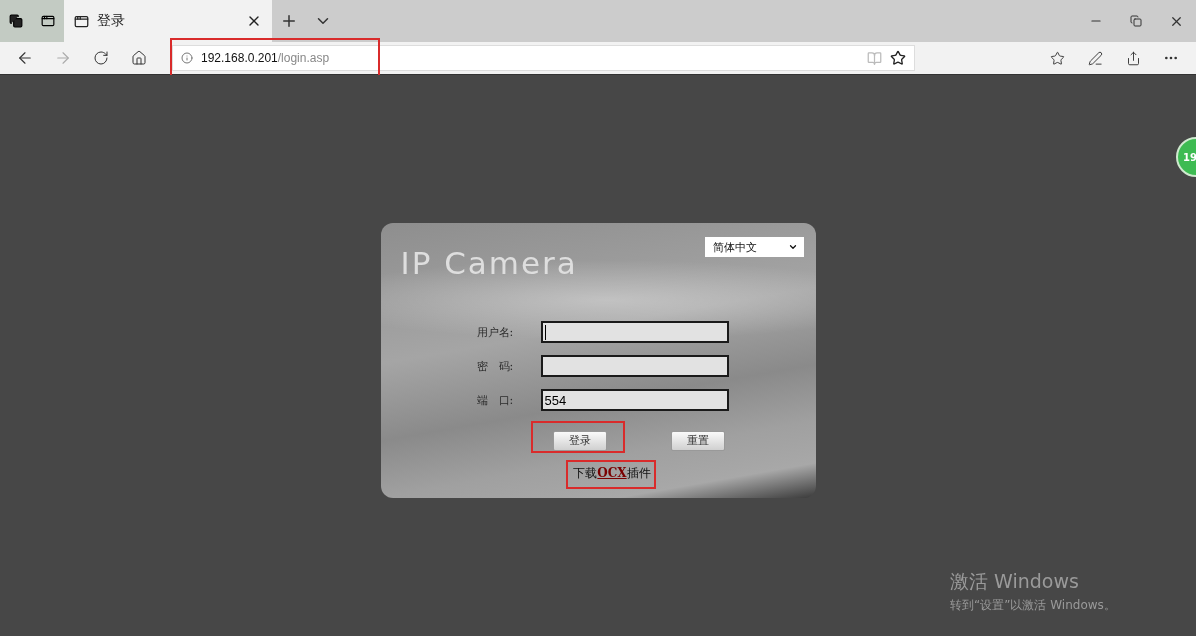 The image size is (1196, 636). I want to click on info-icon, so click(187, 58).